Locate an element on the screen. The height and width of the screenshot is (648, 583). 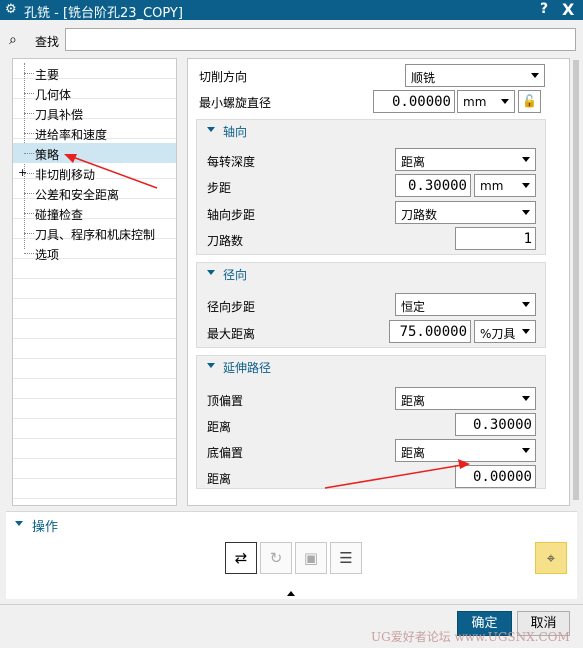
cut-direction-label: 切削方向 is located at coordinates (223, 77).